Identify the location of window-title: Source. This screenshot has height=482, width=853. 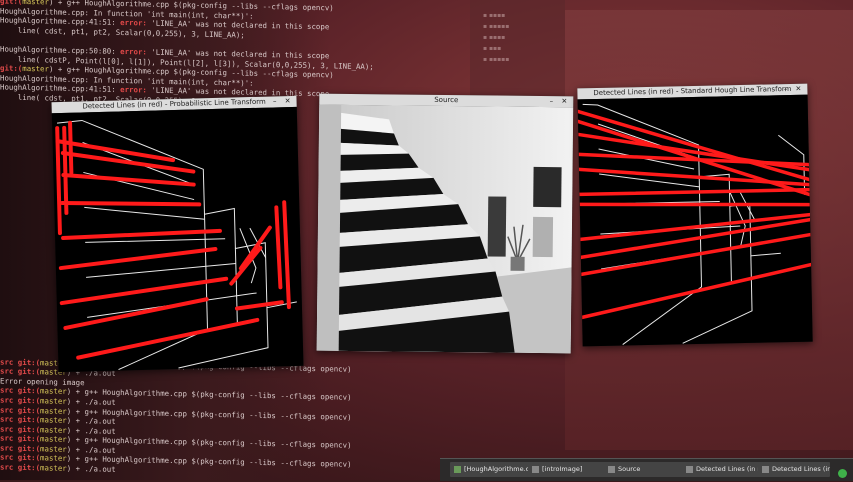
(446, 100).